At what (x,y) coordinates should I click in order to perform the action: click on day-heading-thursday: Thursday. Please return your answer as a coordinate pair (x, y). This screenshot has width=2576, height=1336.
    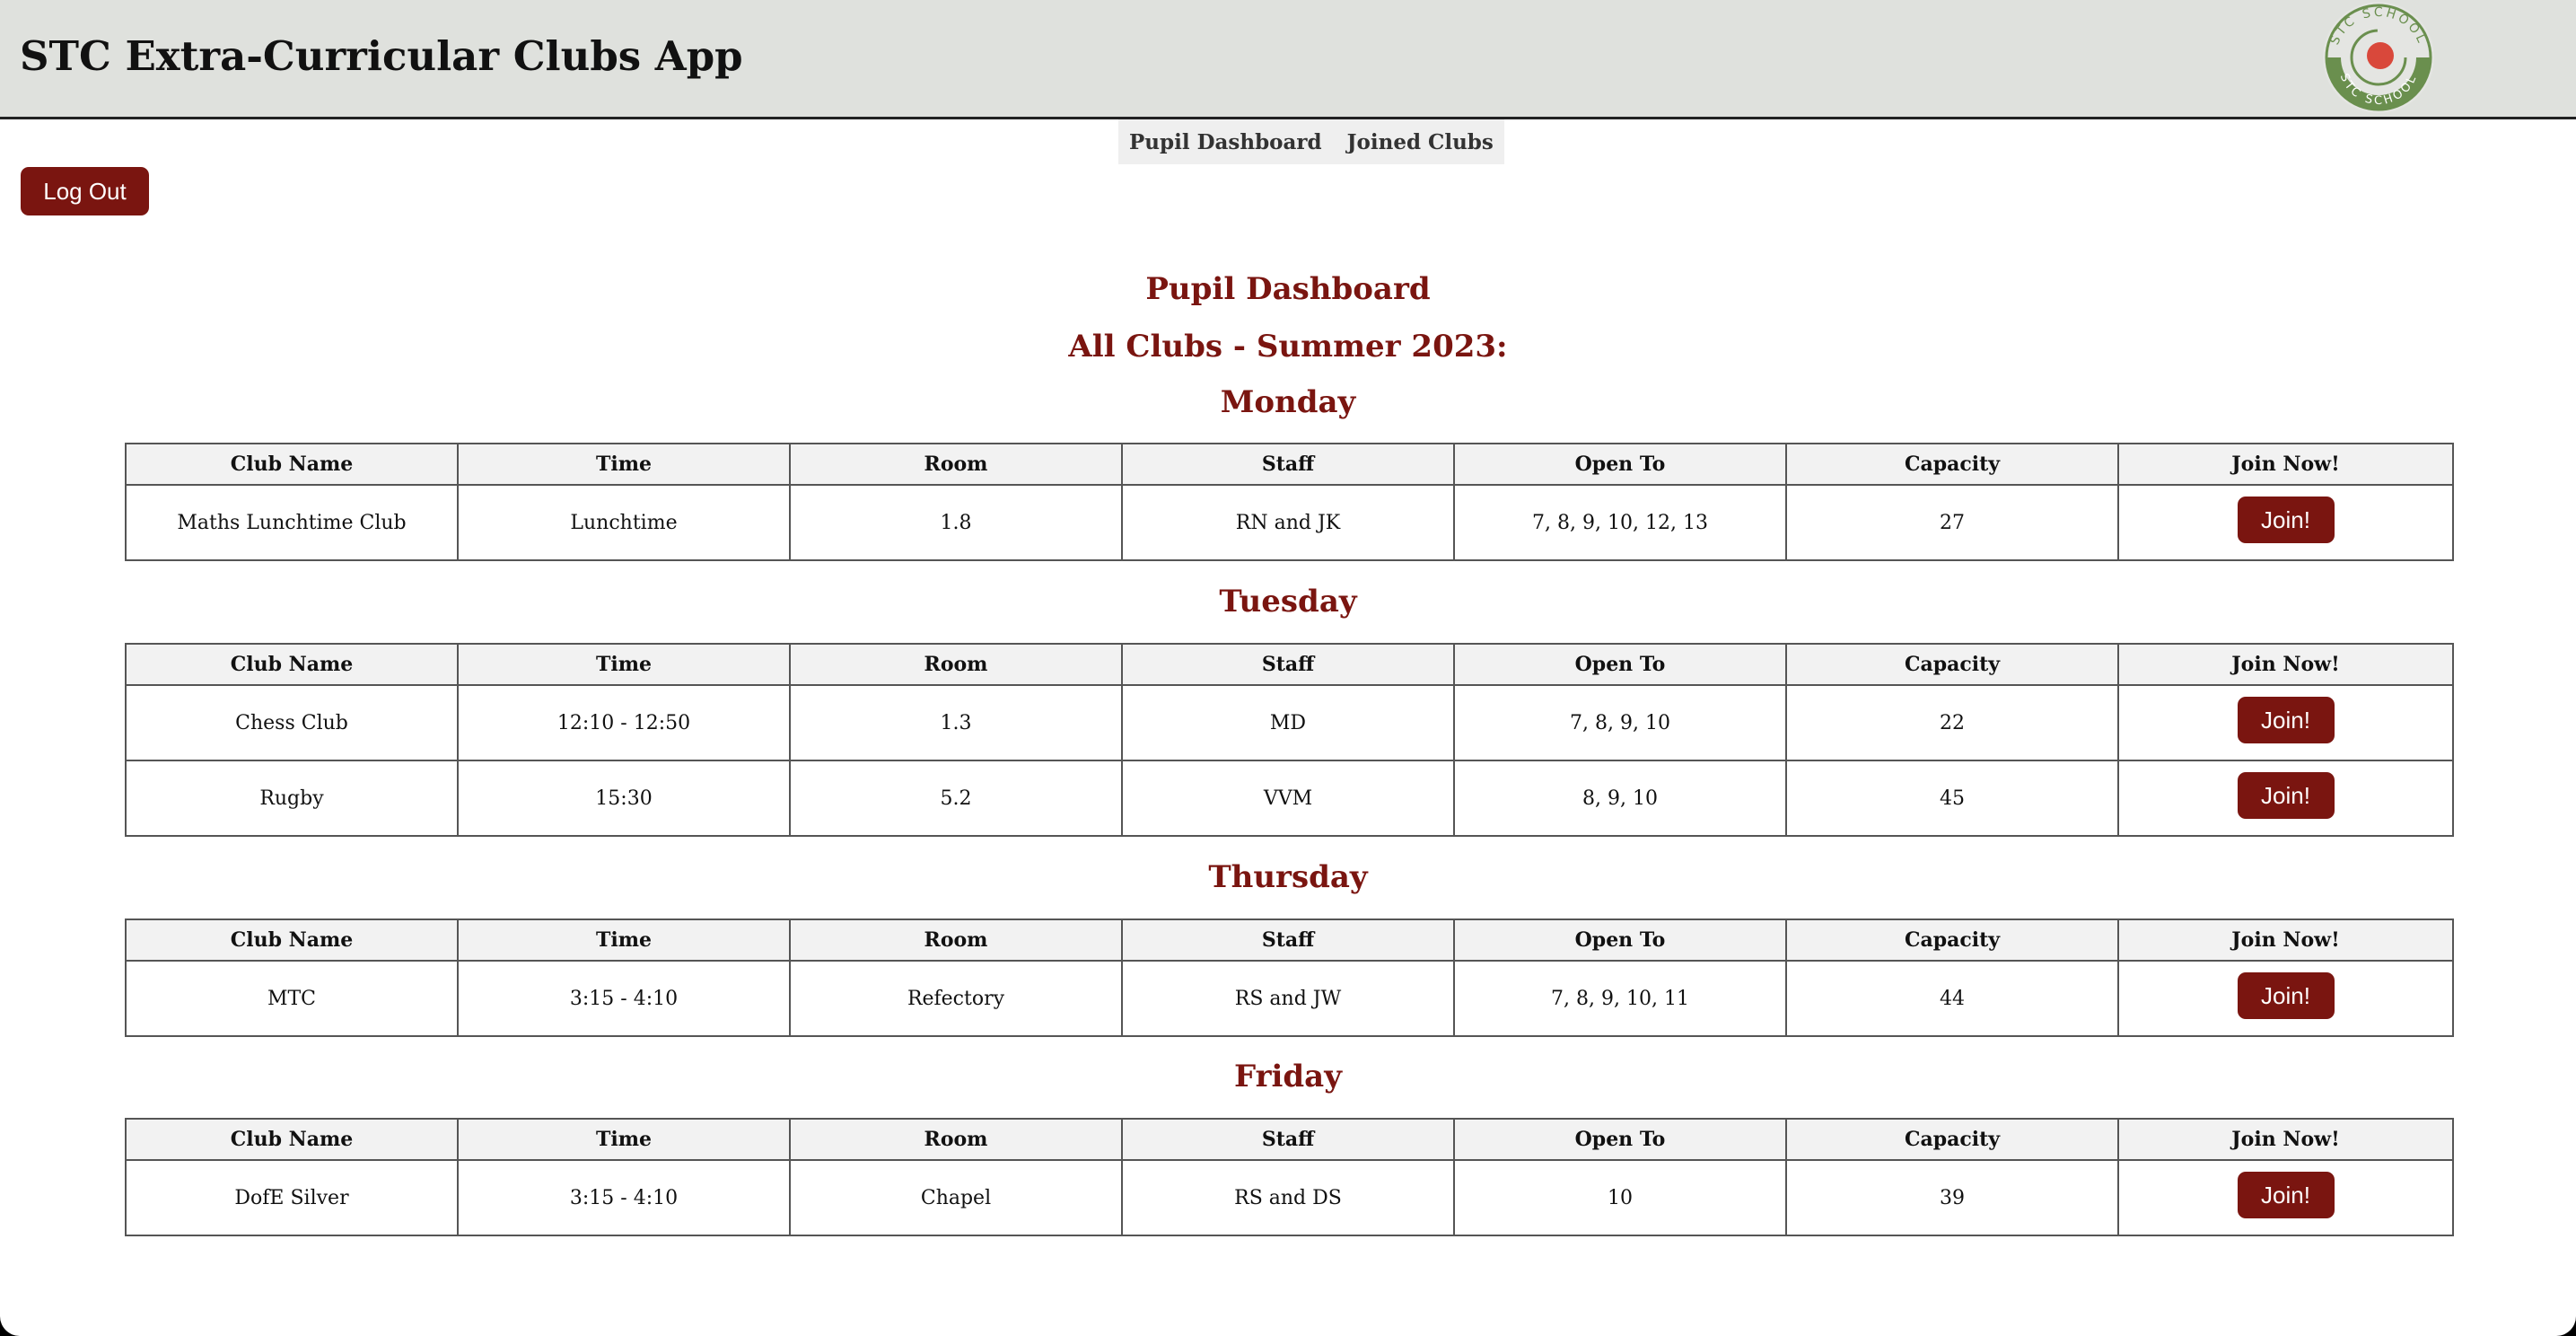
    Looking at the image, I should click on (1288, 877).